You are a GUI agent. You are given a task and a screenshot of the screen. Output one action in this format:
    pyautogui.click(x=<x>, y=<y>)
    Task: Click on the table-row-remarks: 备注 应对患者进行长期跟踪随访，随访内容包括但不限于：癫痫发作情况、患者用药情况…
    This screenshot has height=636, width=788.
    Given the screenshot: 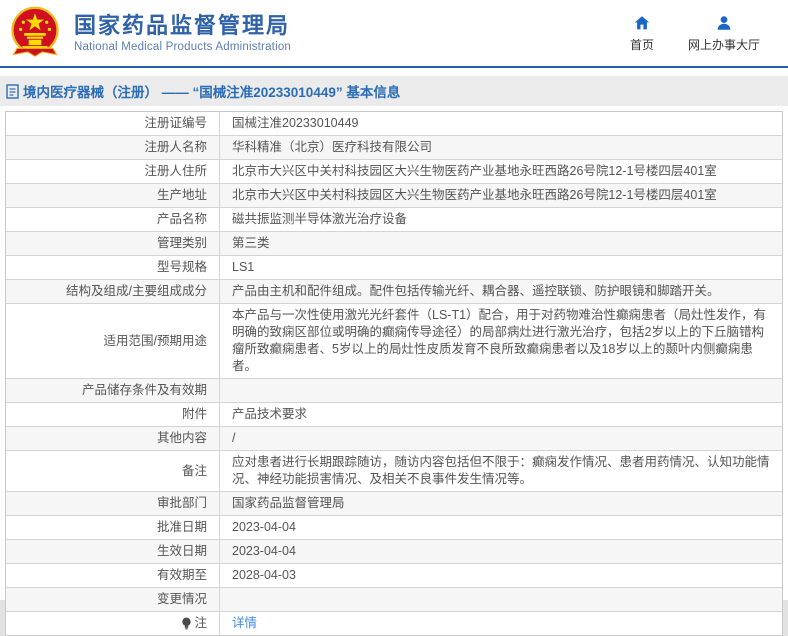 What is the action you would take?
    pyautogui.click(x=394, y=471)
    